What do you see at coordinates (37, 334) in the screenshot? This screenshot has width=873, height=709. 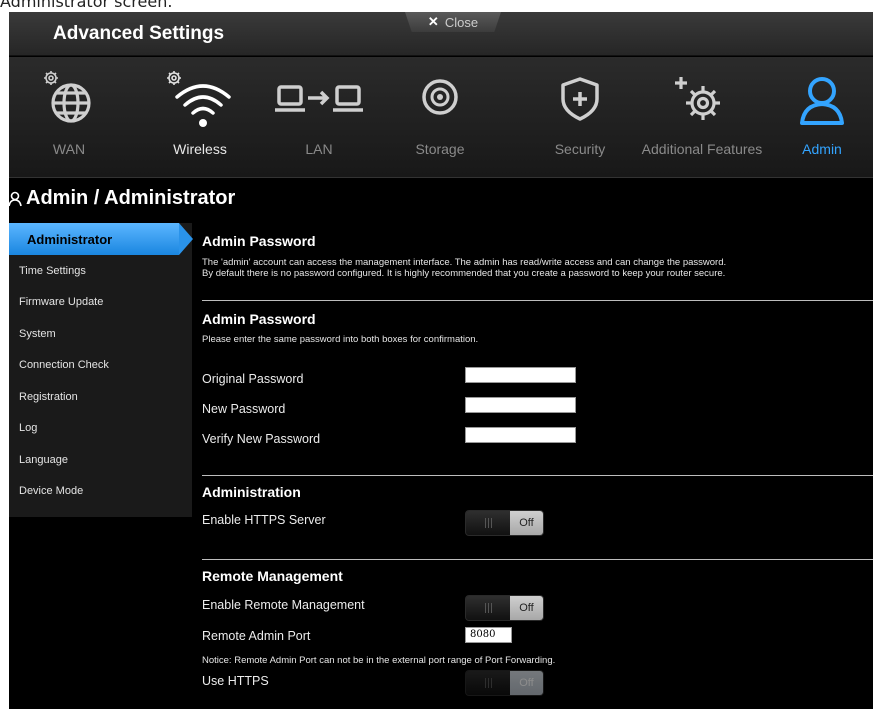 I see `sidebar-item-label: System` at bounding box center [37, 334].